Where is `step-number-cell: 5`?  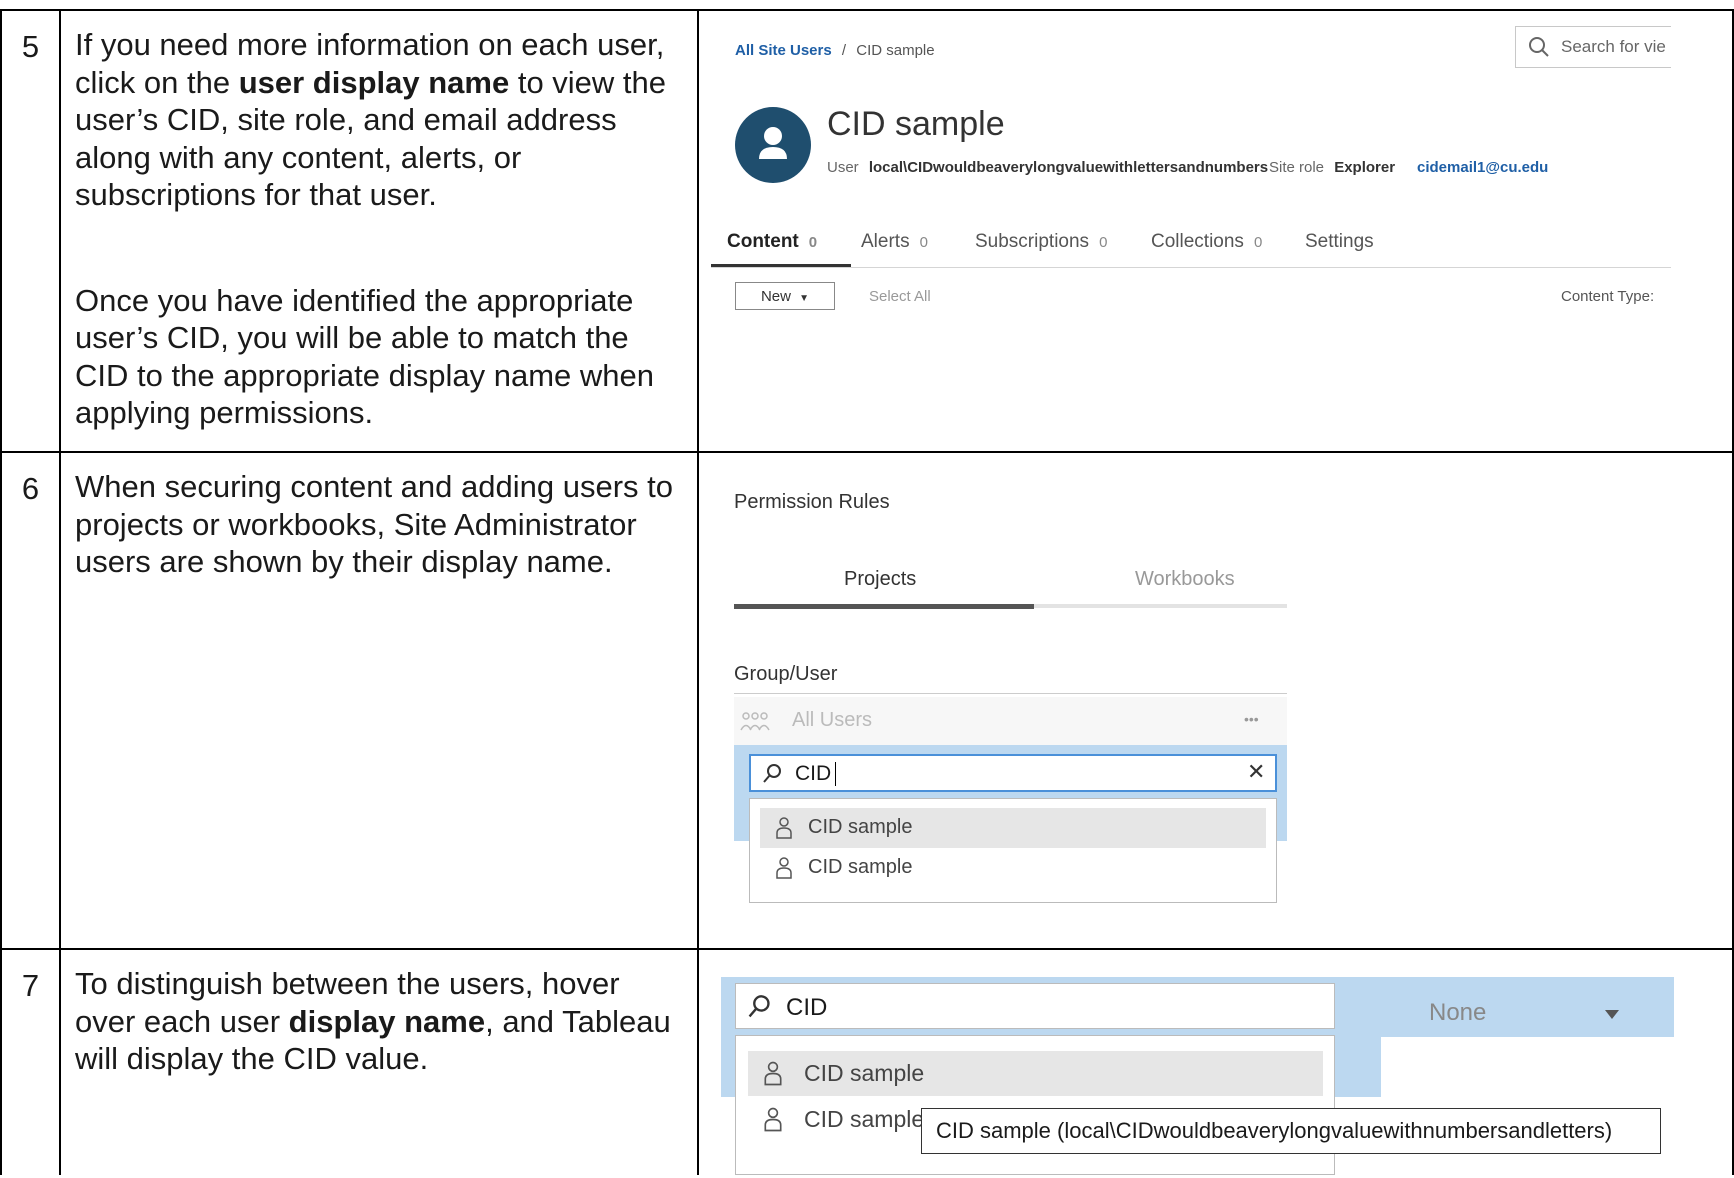 step-number-cell: 5 is located at coordinates (30, 231).